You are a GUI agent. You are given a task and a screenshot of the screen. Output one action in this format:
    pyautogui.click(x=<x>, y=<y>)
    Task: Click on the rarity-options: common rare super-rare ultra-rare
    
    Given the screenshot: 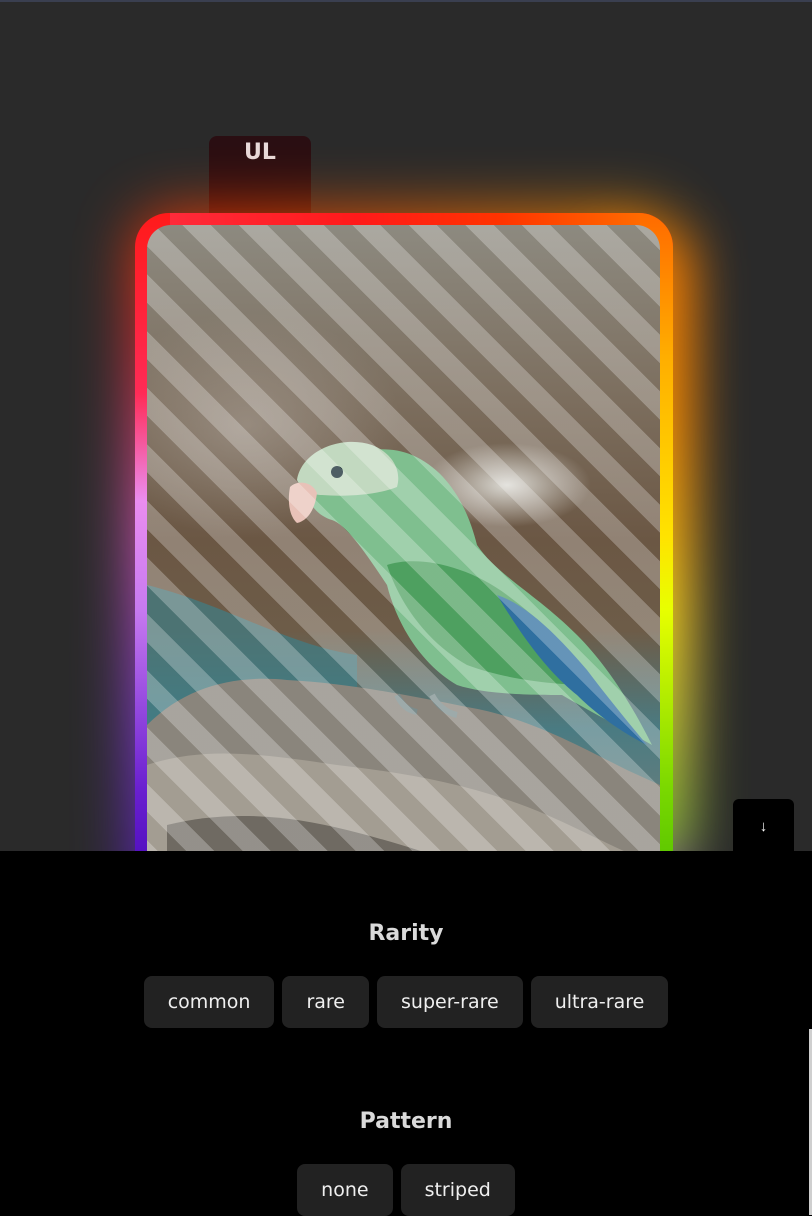 What is the action you would take?
    pyautogui.click(x=406, y=1002)
    